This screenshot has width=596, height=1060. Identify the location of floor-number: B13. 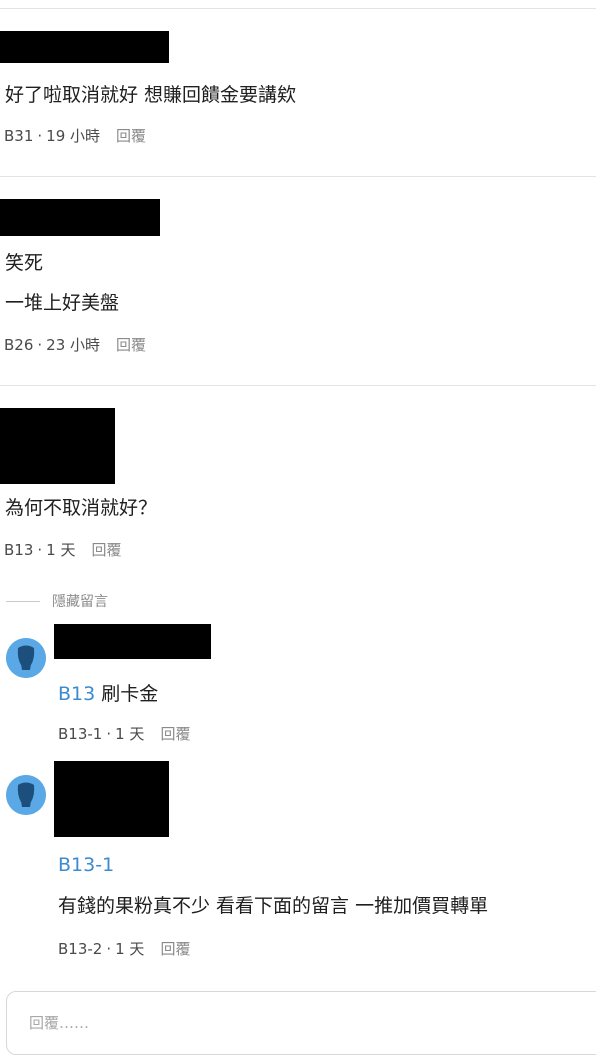
(19, 550).